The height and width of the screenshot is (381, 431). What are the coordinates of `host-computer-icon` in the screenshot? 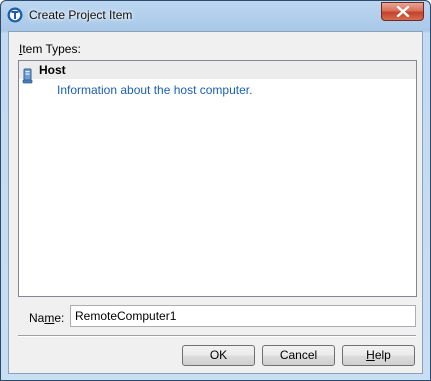 It's located at (28, 76).